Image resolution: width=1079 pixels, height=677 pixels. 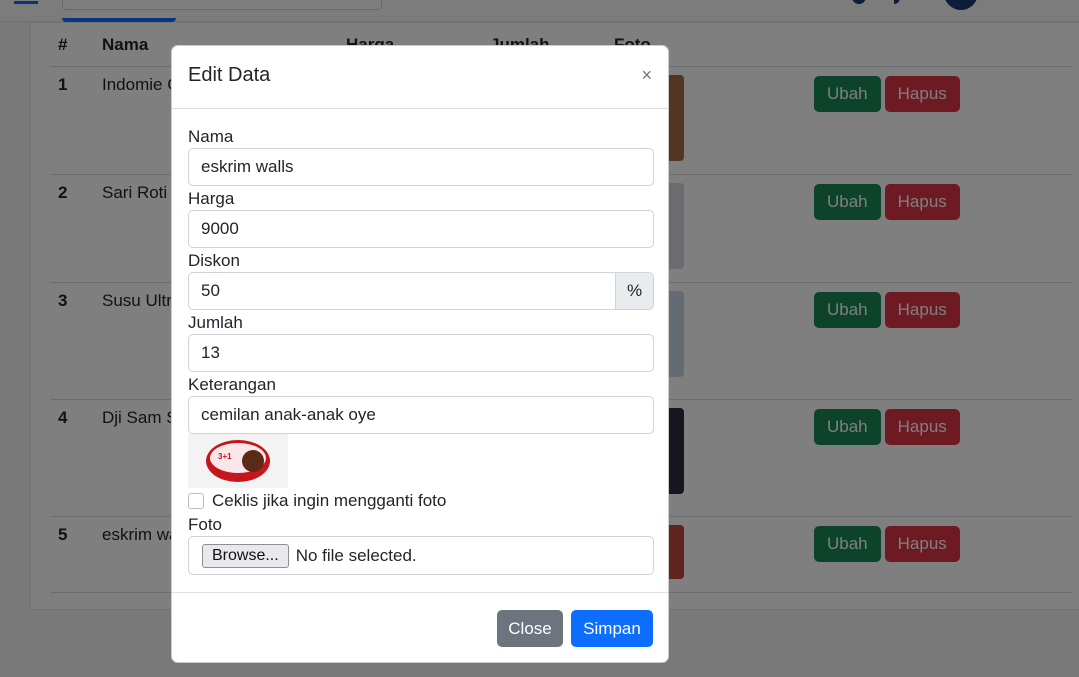 I want to click on file-status: No file selected., so click(x=356, y=555).